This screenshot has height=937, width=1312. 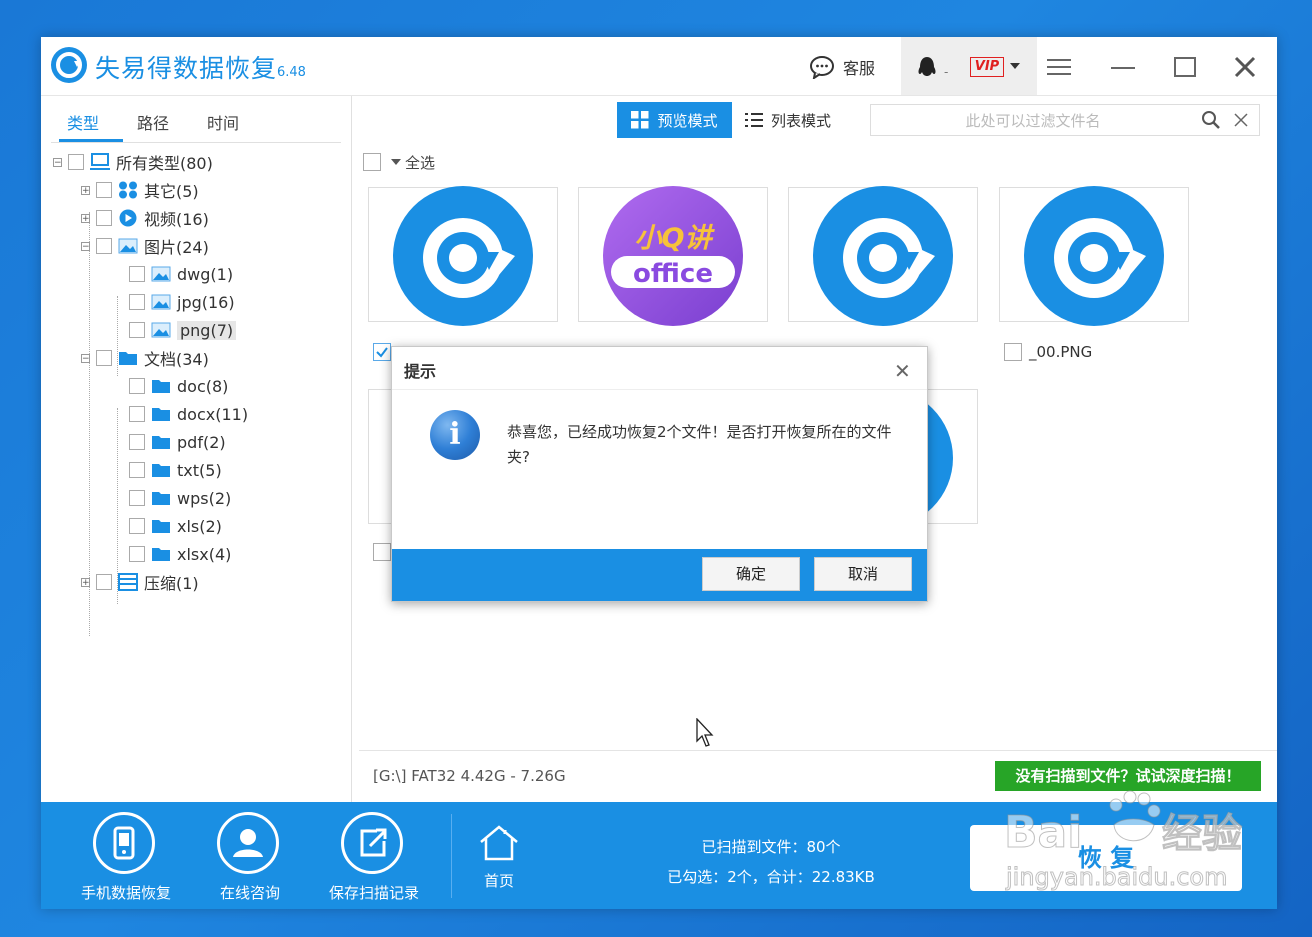 I want to click on computer-icon, so click(x=100, y=161).